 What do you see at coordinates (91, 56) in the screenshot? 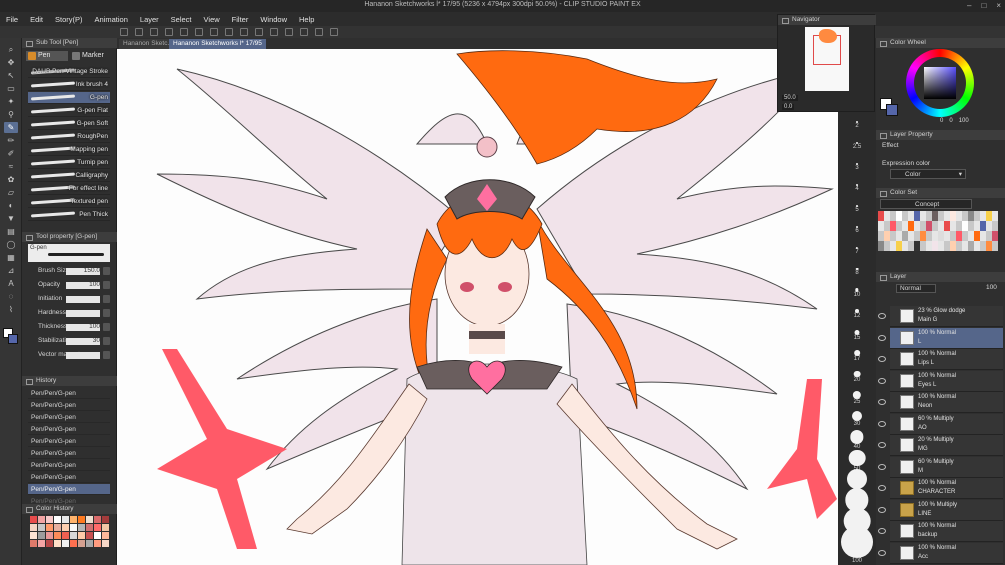
I see `subtool-tab-marker: Marker` at bounding box center [91, 56].